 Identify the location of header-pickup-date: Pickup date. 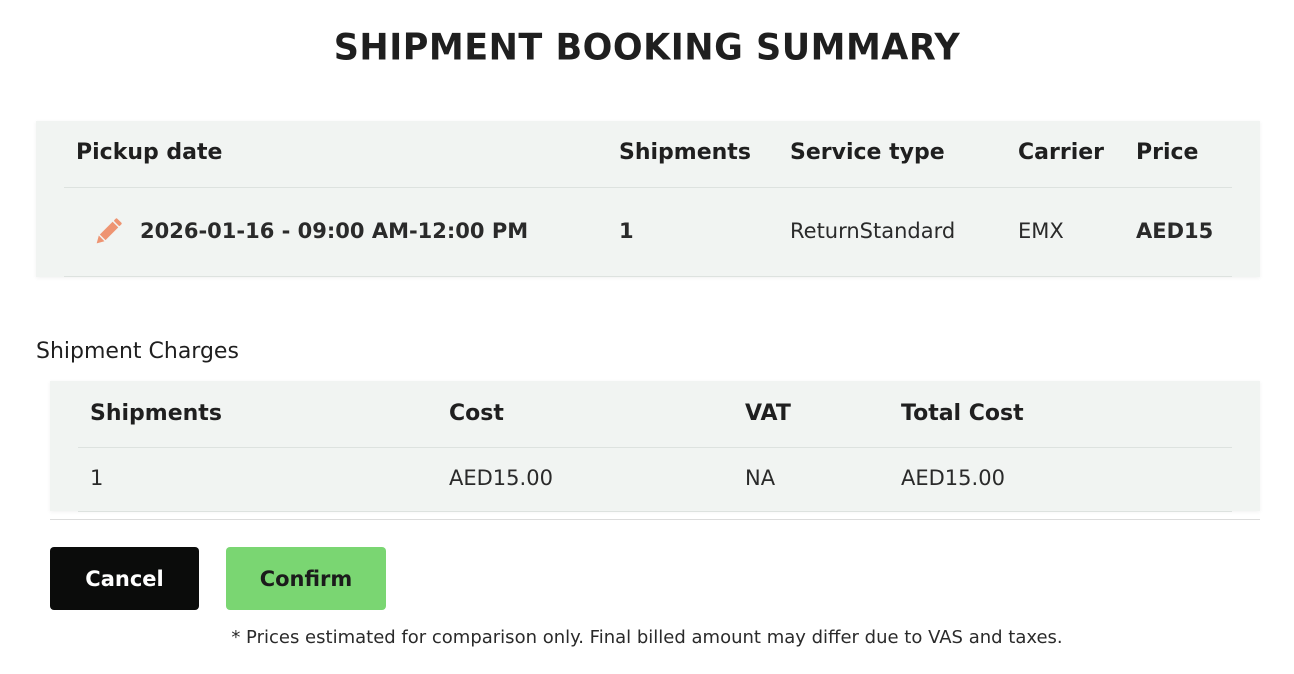
(149, 152).